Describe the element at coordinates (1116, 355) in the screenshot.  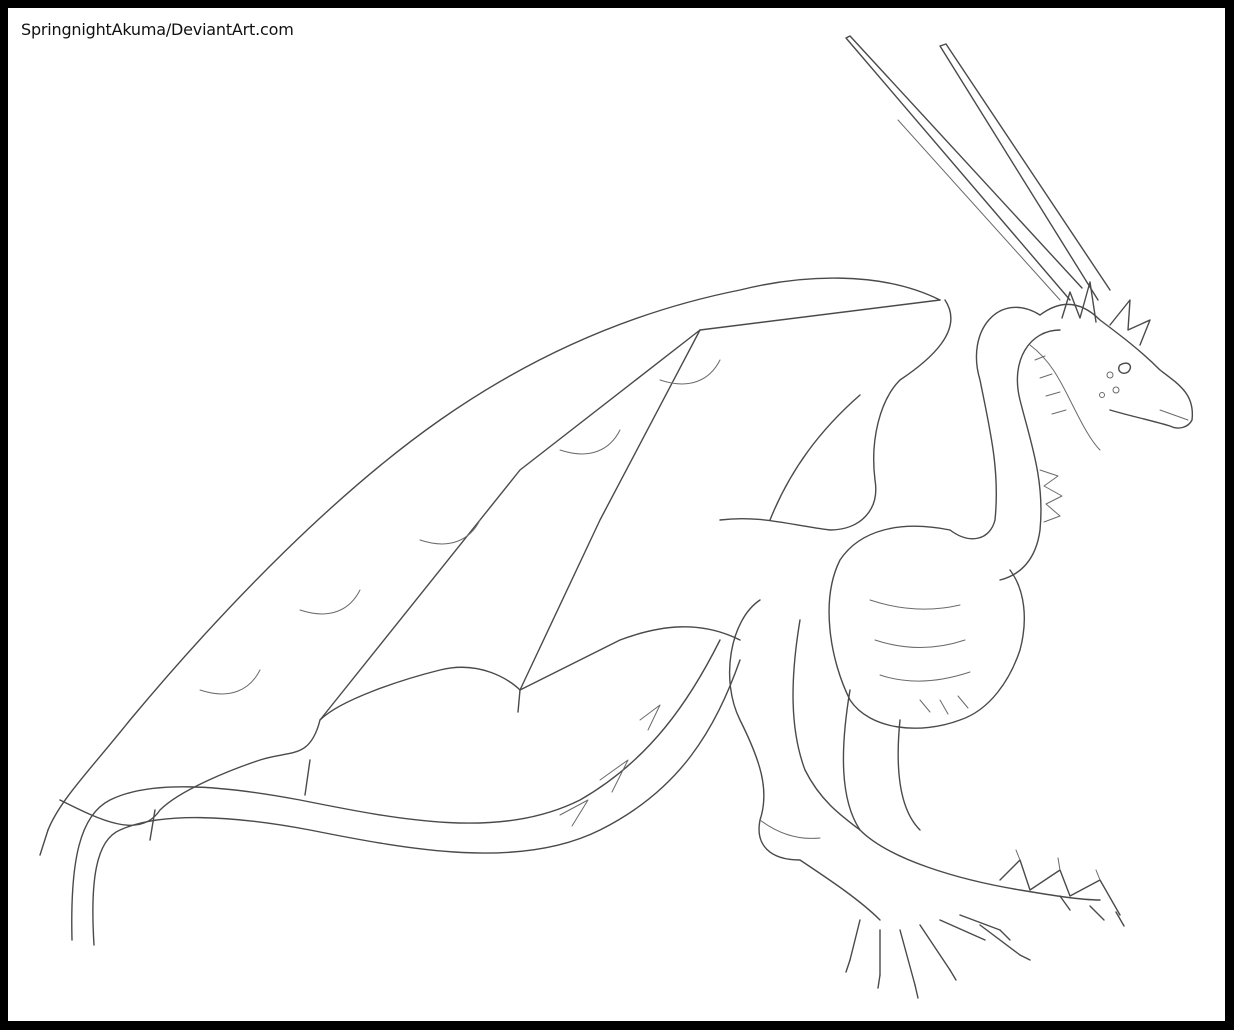
I see `dragon-head` at that location.